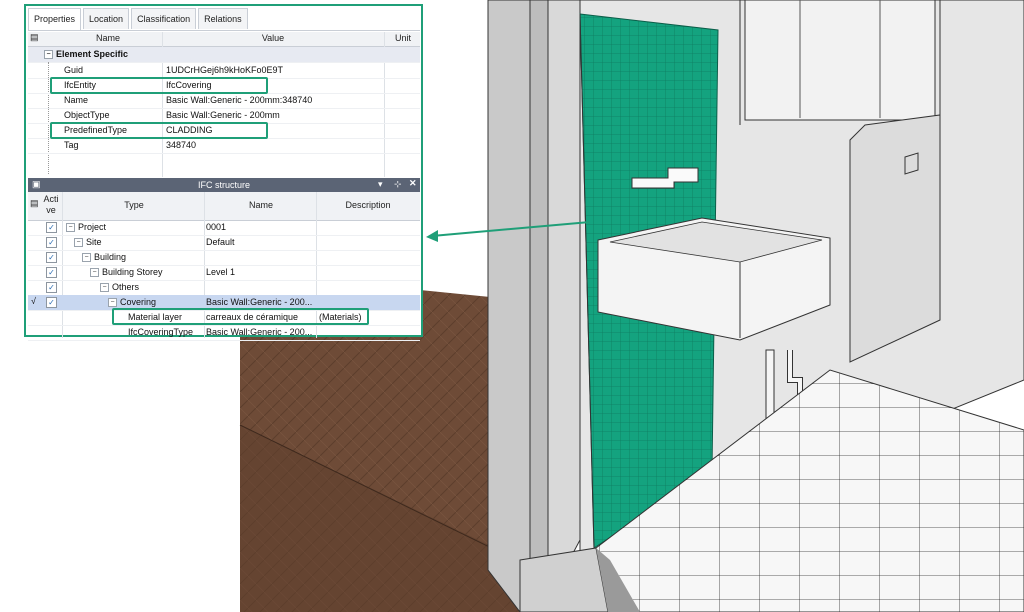  I want to click on ifc-structure-title: IFC structure, so click(223, 185).